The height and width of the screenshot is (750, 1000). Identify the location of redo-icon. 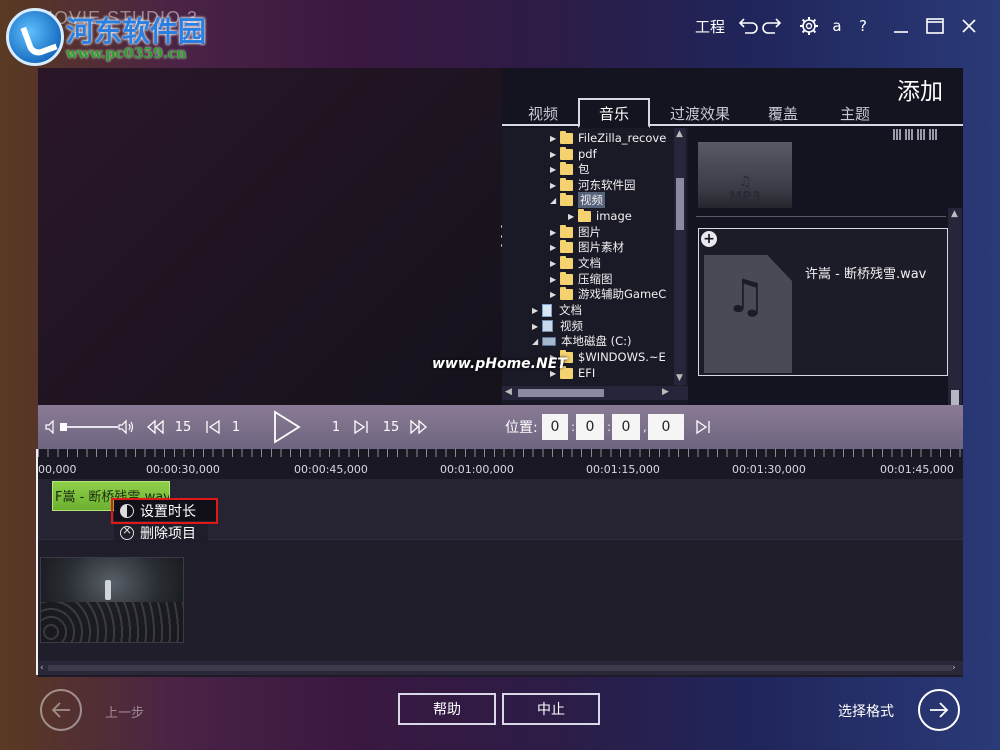
(772, 26).